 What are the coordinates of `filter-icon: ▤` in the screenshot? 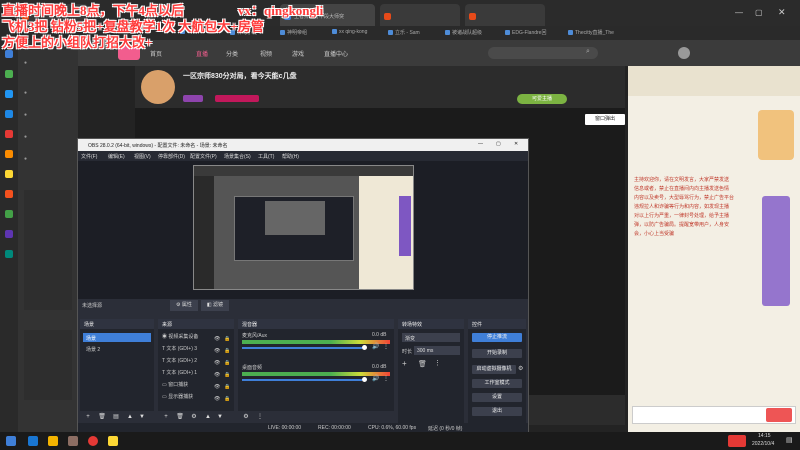 It's located at (116, 417).